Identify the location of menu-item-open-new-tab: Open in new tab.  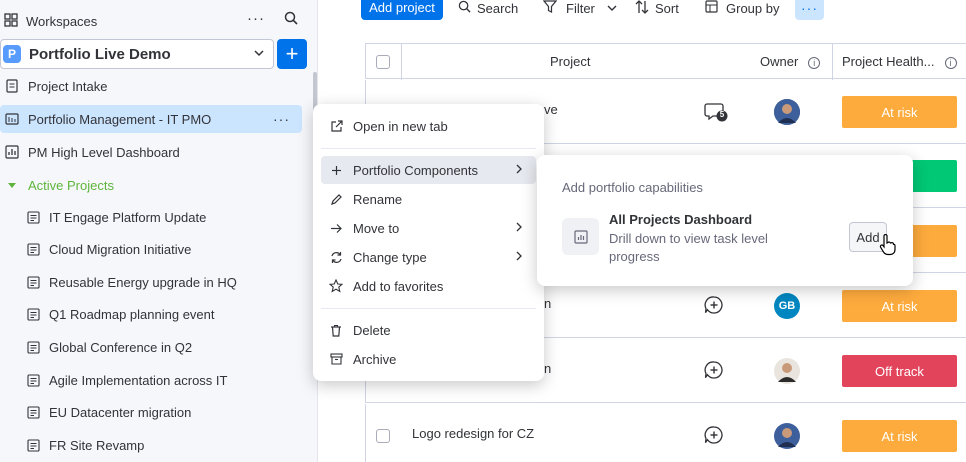
(428, 126).